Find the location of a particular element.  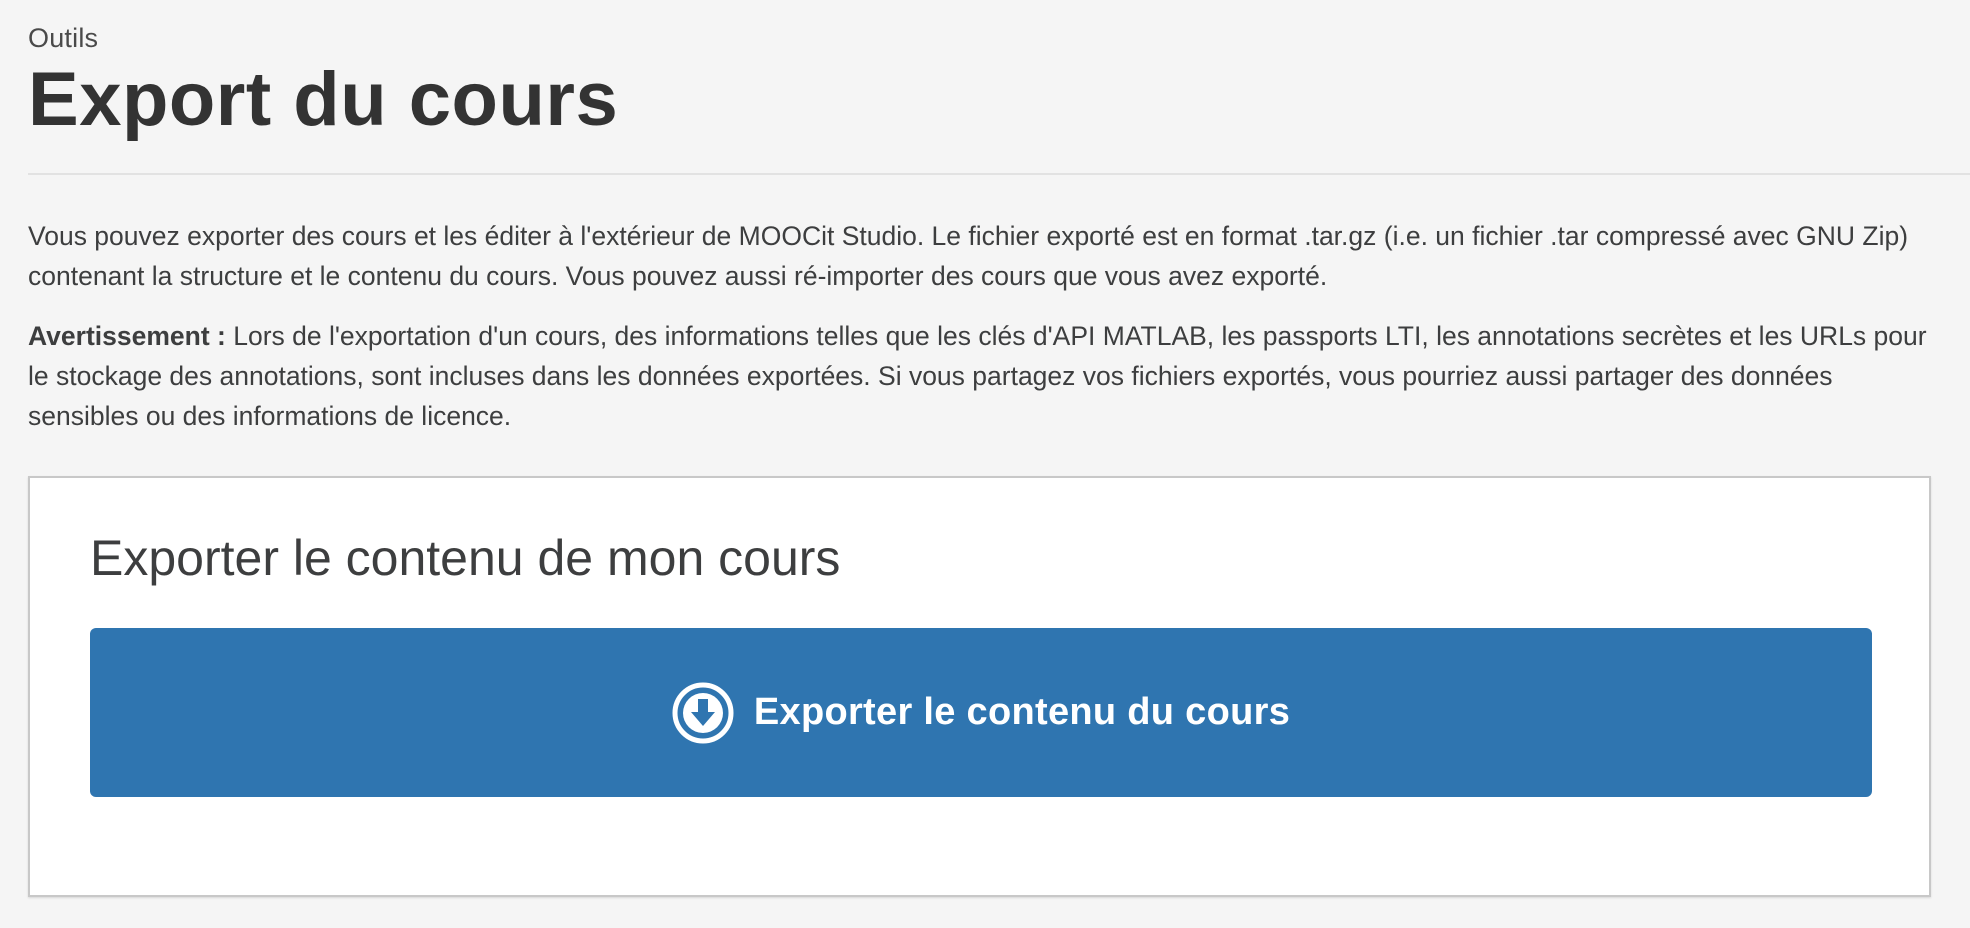

header-divider is located at coordinates (999, 174).